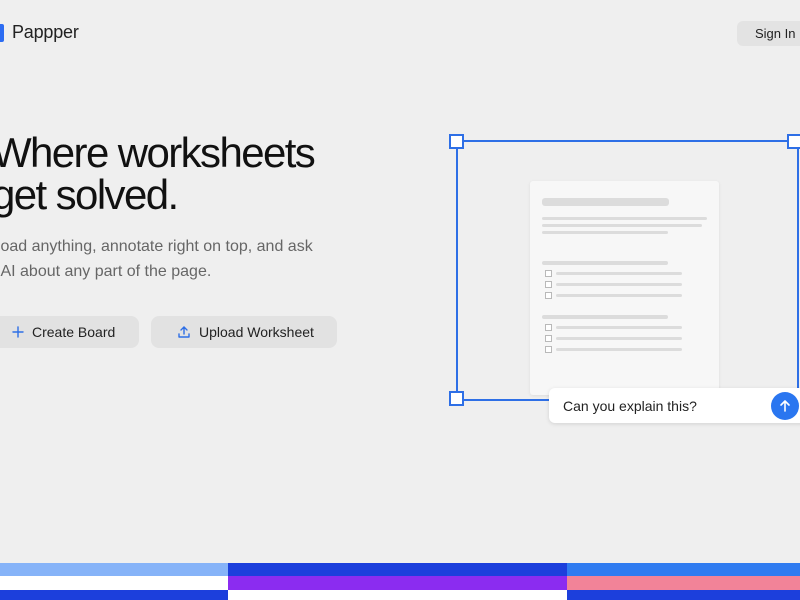  Describe the element at coordinates (106, 271) in the screenshot. I see `subtitle-line-2: e AI about any part of the page.` at that location.